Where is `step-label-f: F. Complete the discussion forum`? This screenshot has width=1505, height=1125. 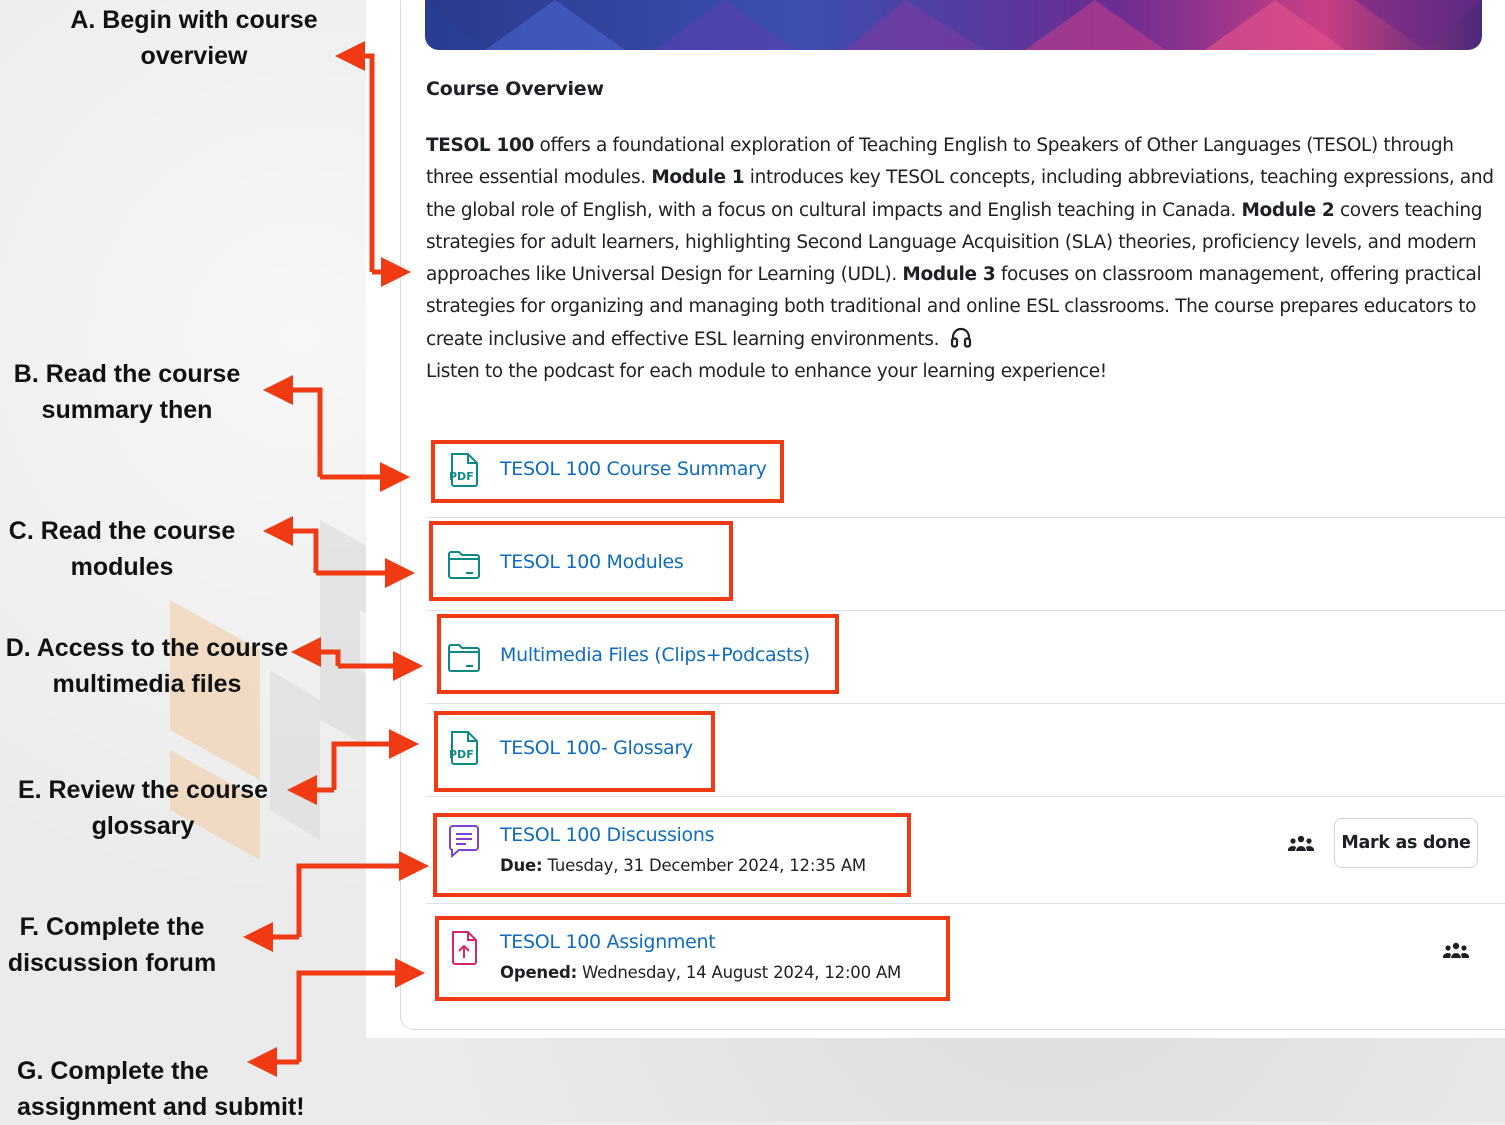 step-label-f: F. Complete the discussion forum is located at coordinates (112, 945).